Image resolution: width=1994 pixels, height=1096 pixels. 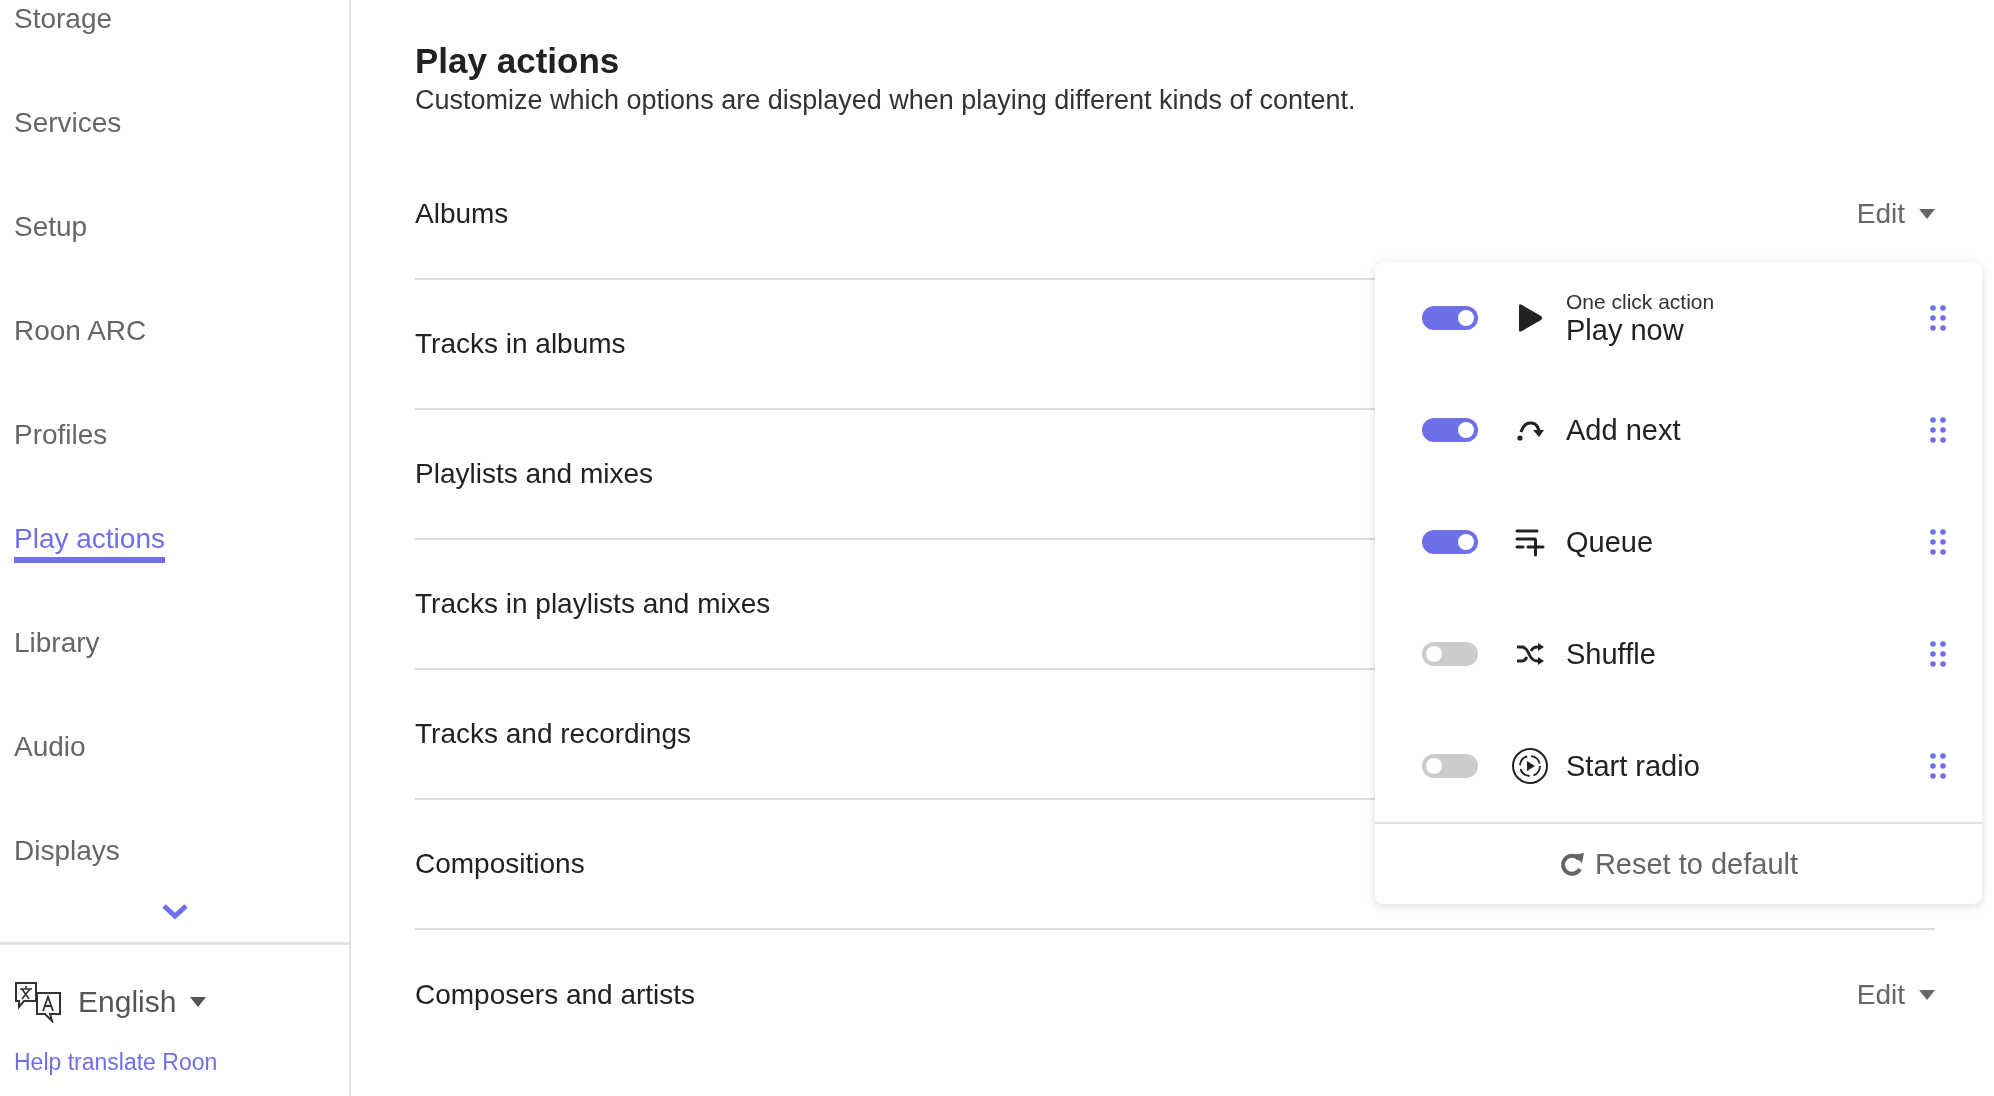 What do you see at coordinates (68, 123) in the screenshot?
I see `sidebar-item: Services` at bounding box center [68, 123].